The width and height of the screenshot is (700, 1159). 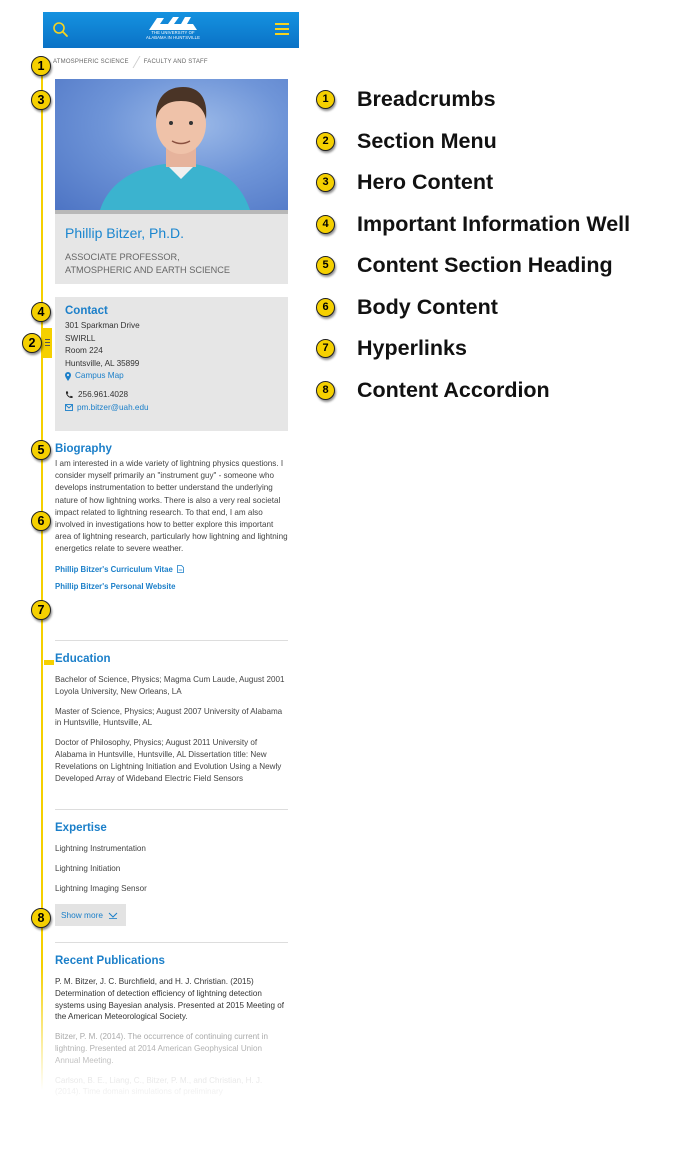 I want to click on legend-label: Content Accordion, so click(x=453, y=389).